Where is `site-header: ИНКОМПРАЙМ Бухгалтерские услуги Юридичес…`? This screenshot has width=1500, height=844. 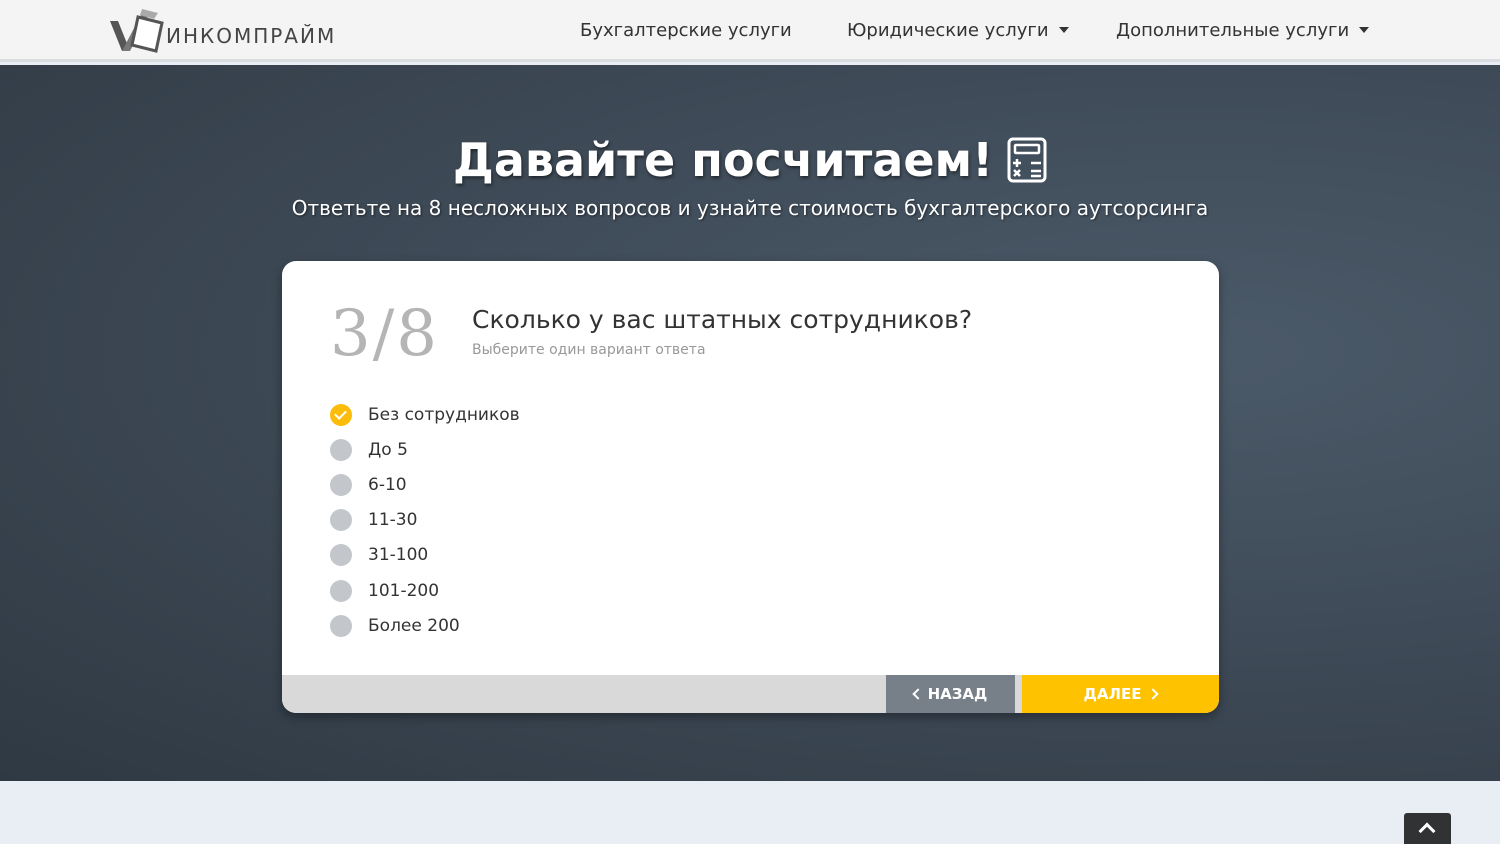 site-header: ИНКОМПРАЙМ Бухгалтерские услуги Юридичес… is located at coordinates (750, 31).